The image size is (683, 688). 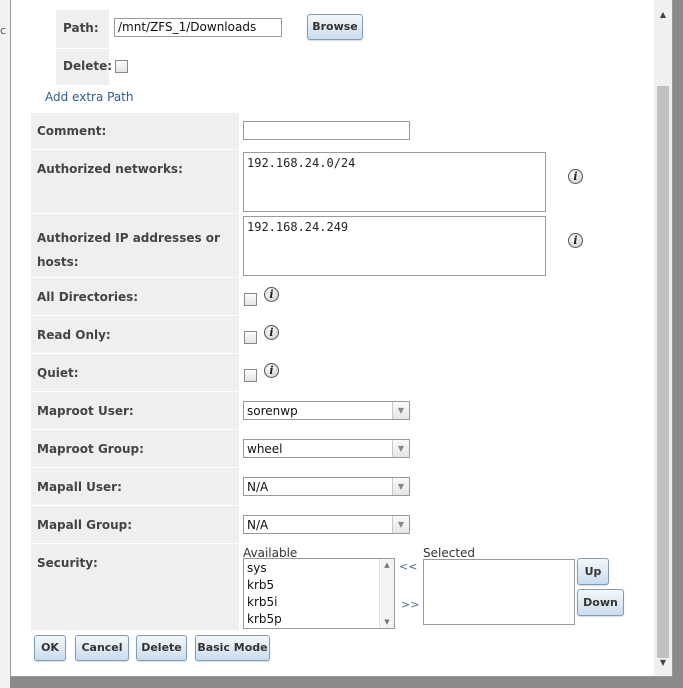 What do you see at coordinates (250, 337) in the screenshot?
I see `read-only-checkbox` at bounding box center [250, 337].